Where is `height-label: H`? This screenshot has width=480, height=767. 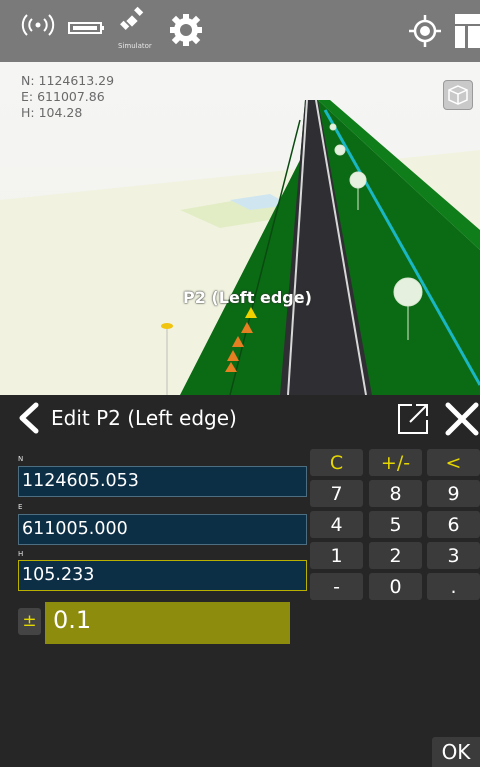
height-label: H is located at coordinates (21, 554).